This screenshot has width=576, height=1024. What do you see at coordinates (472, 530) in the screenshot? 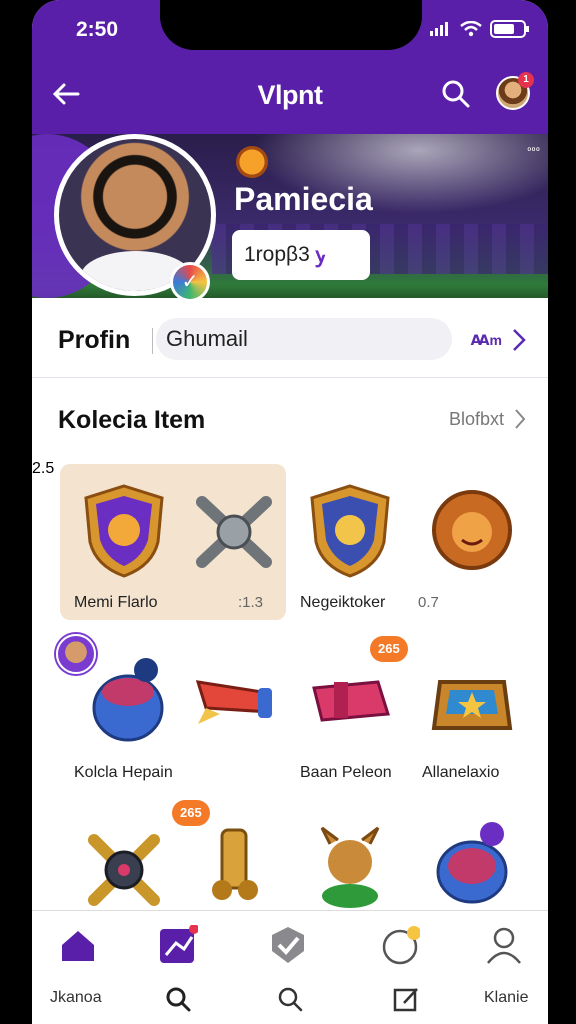
I see `lion-badge-icon` at bounding box center [472, 530].